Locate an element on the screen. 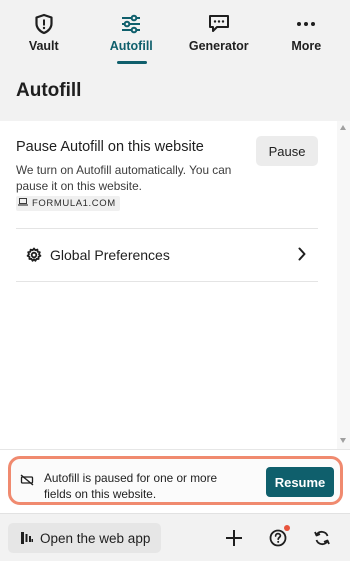  tab-vault-label: Vault is located at coordinates (43, 46).